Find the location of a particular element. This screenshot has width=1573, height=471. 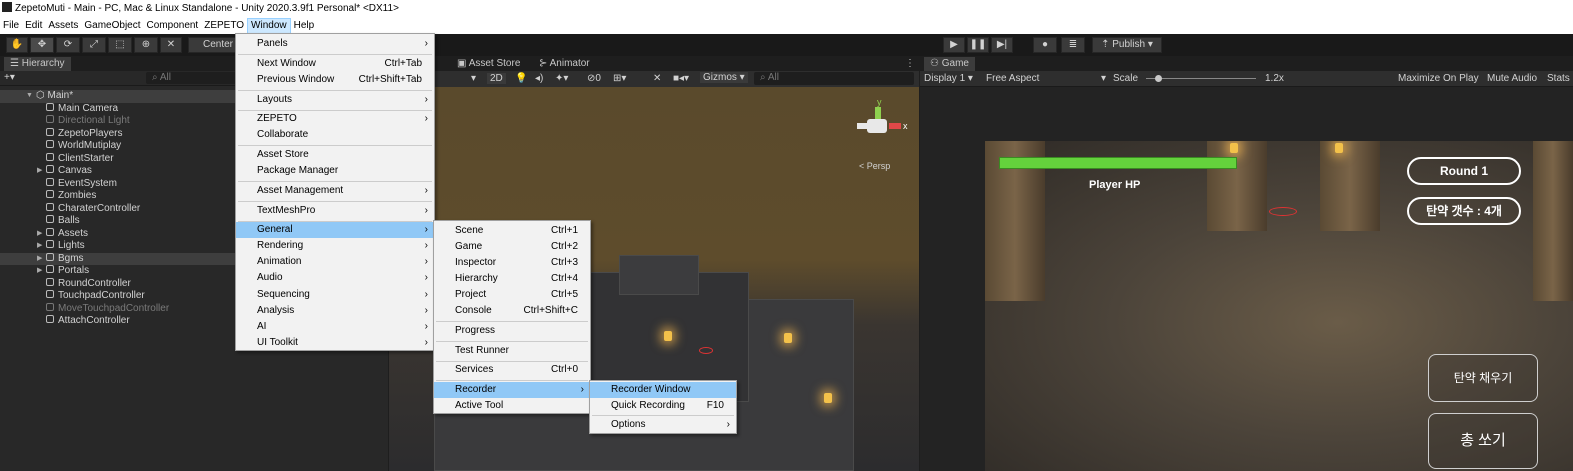

menu-window: Window is located at coordinates (269, 26).